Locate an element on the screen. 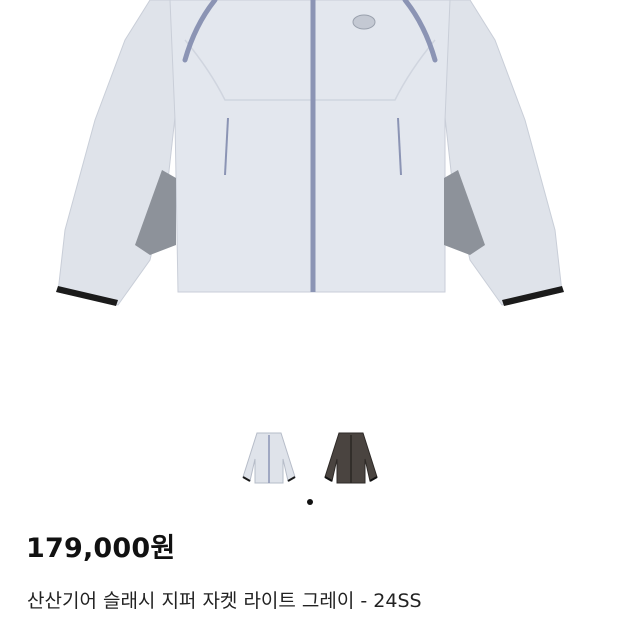 This screenshot has width=620, height=620. carousel-dot-active is located at coordinates (310, 502).